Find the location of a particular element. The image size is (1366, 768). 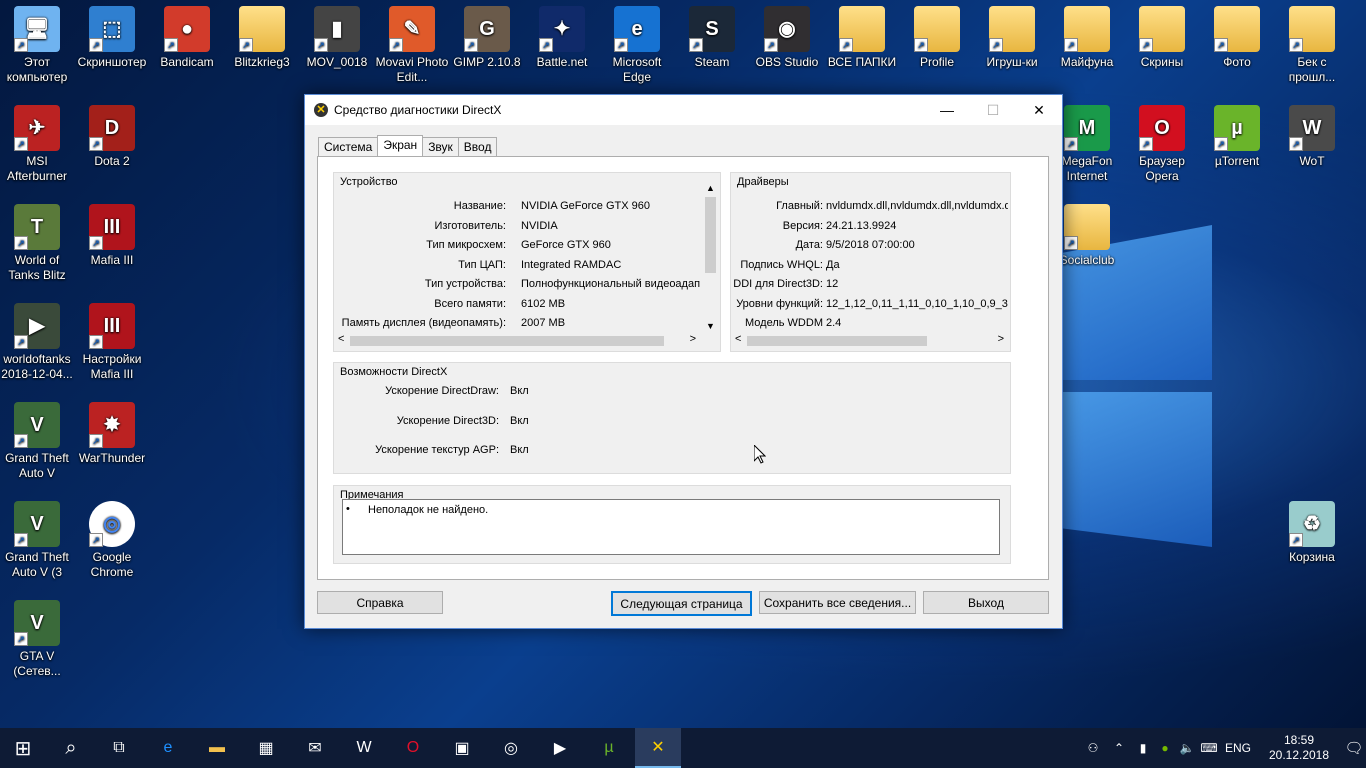

desktop-icon: ✈ ↗ MSI Afterburner is located at coordinates (37, 144).